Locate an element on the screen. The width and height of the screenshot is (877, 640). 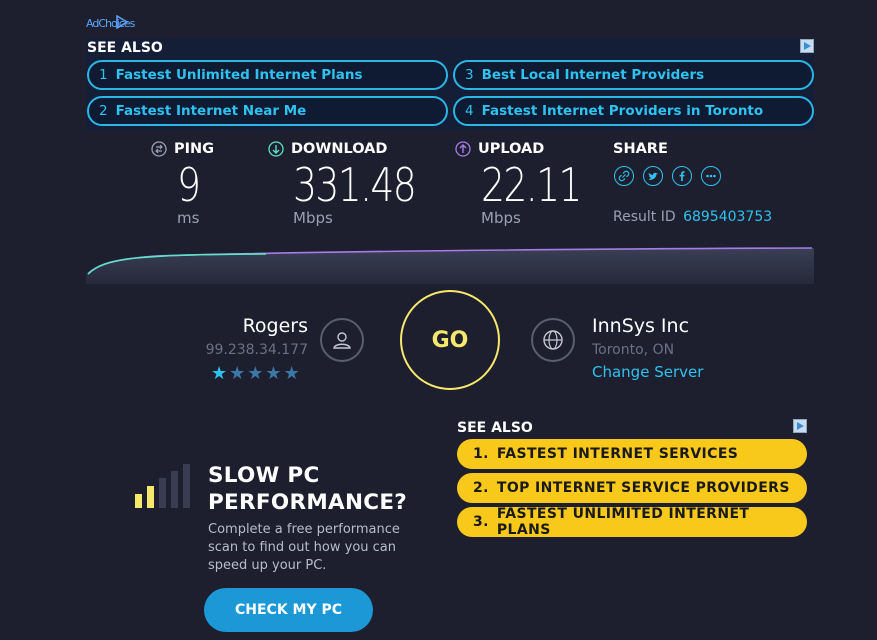
result-id-row: Result ID 6895403753 is located at coordinates (692, 217).